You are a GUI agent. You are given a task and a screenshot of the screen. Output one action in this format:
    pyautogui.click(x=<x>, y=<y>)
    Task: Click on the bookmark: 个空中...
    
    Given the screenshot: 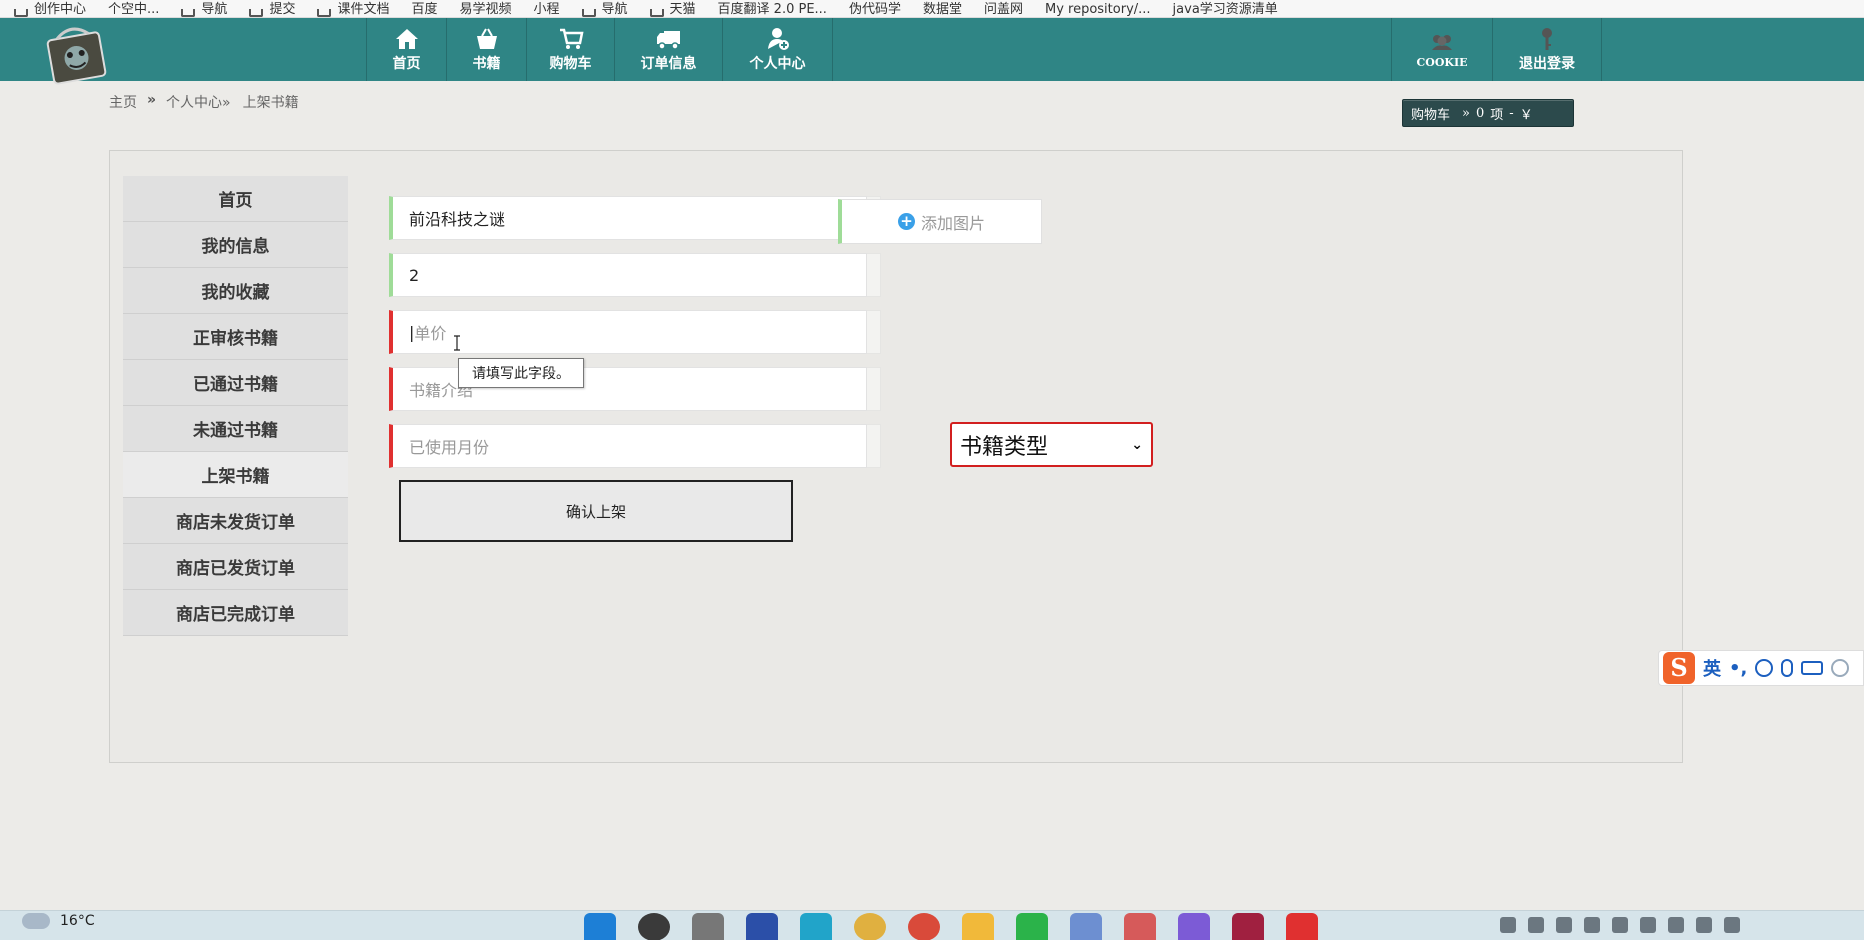 What is the action you would take?
    pyautogui.click(x=133, y=8)
    